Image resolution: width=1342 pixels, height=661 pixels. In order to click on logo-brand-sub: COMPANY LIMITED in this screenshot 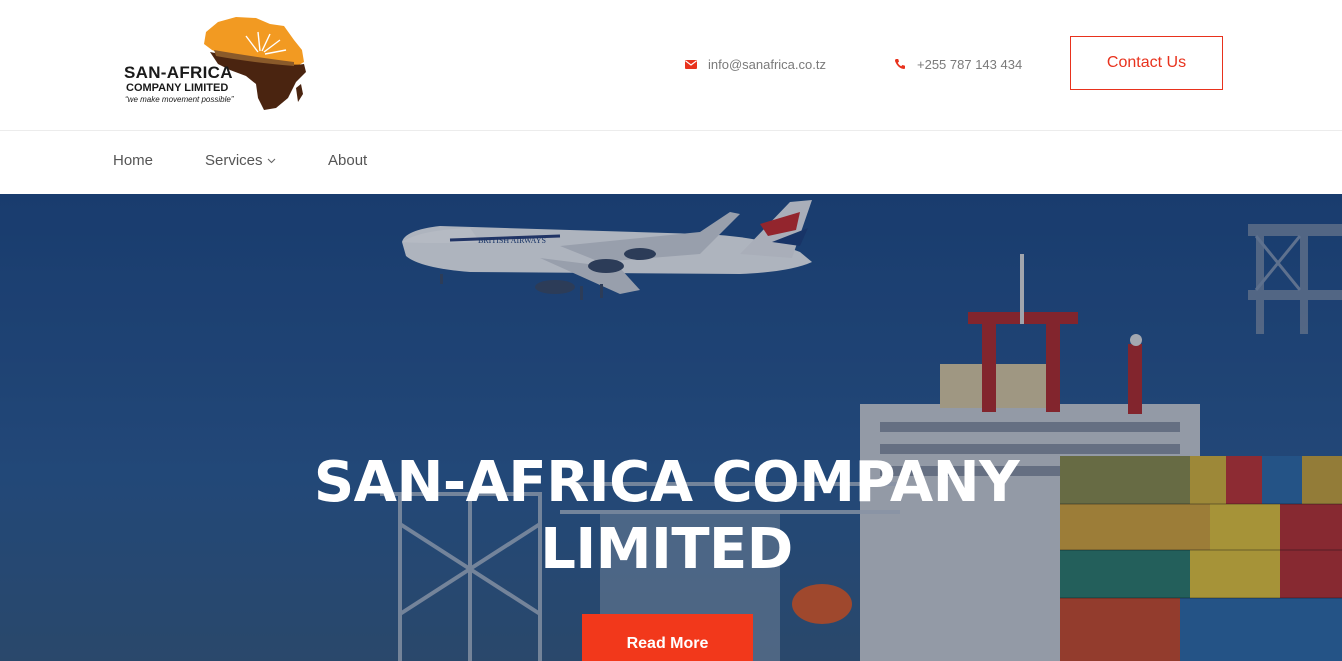, I will do `click(177, 88)`.